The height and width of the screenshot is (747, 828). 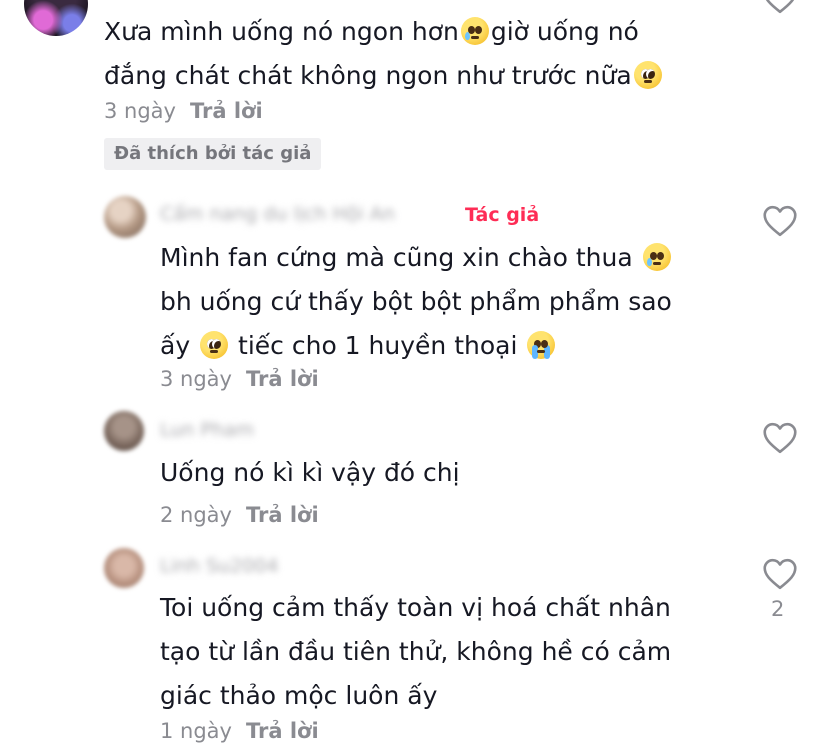 What do you see at coordinates (196, 731) in the screenshot?
I see `comment-time: 1 ngày` at bounding box center [196, 731].